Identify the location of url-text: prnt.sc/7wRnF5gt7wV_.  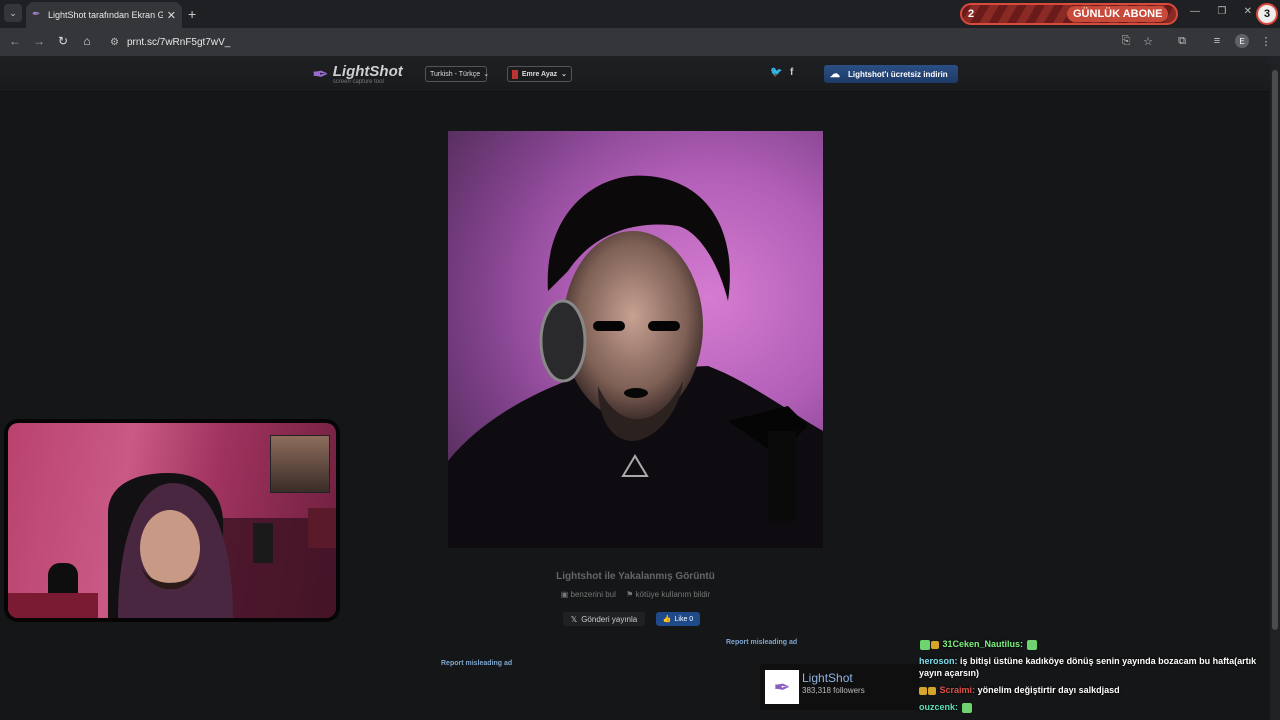
(178, 42).